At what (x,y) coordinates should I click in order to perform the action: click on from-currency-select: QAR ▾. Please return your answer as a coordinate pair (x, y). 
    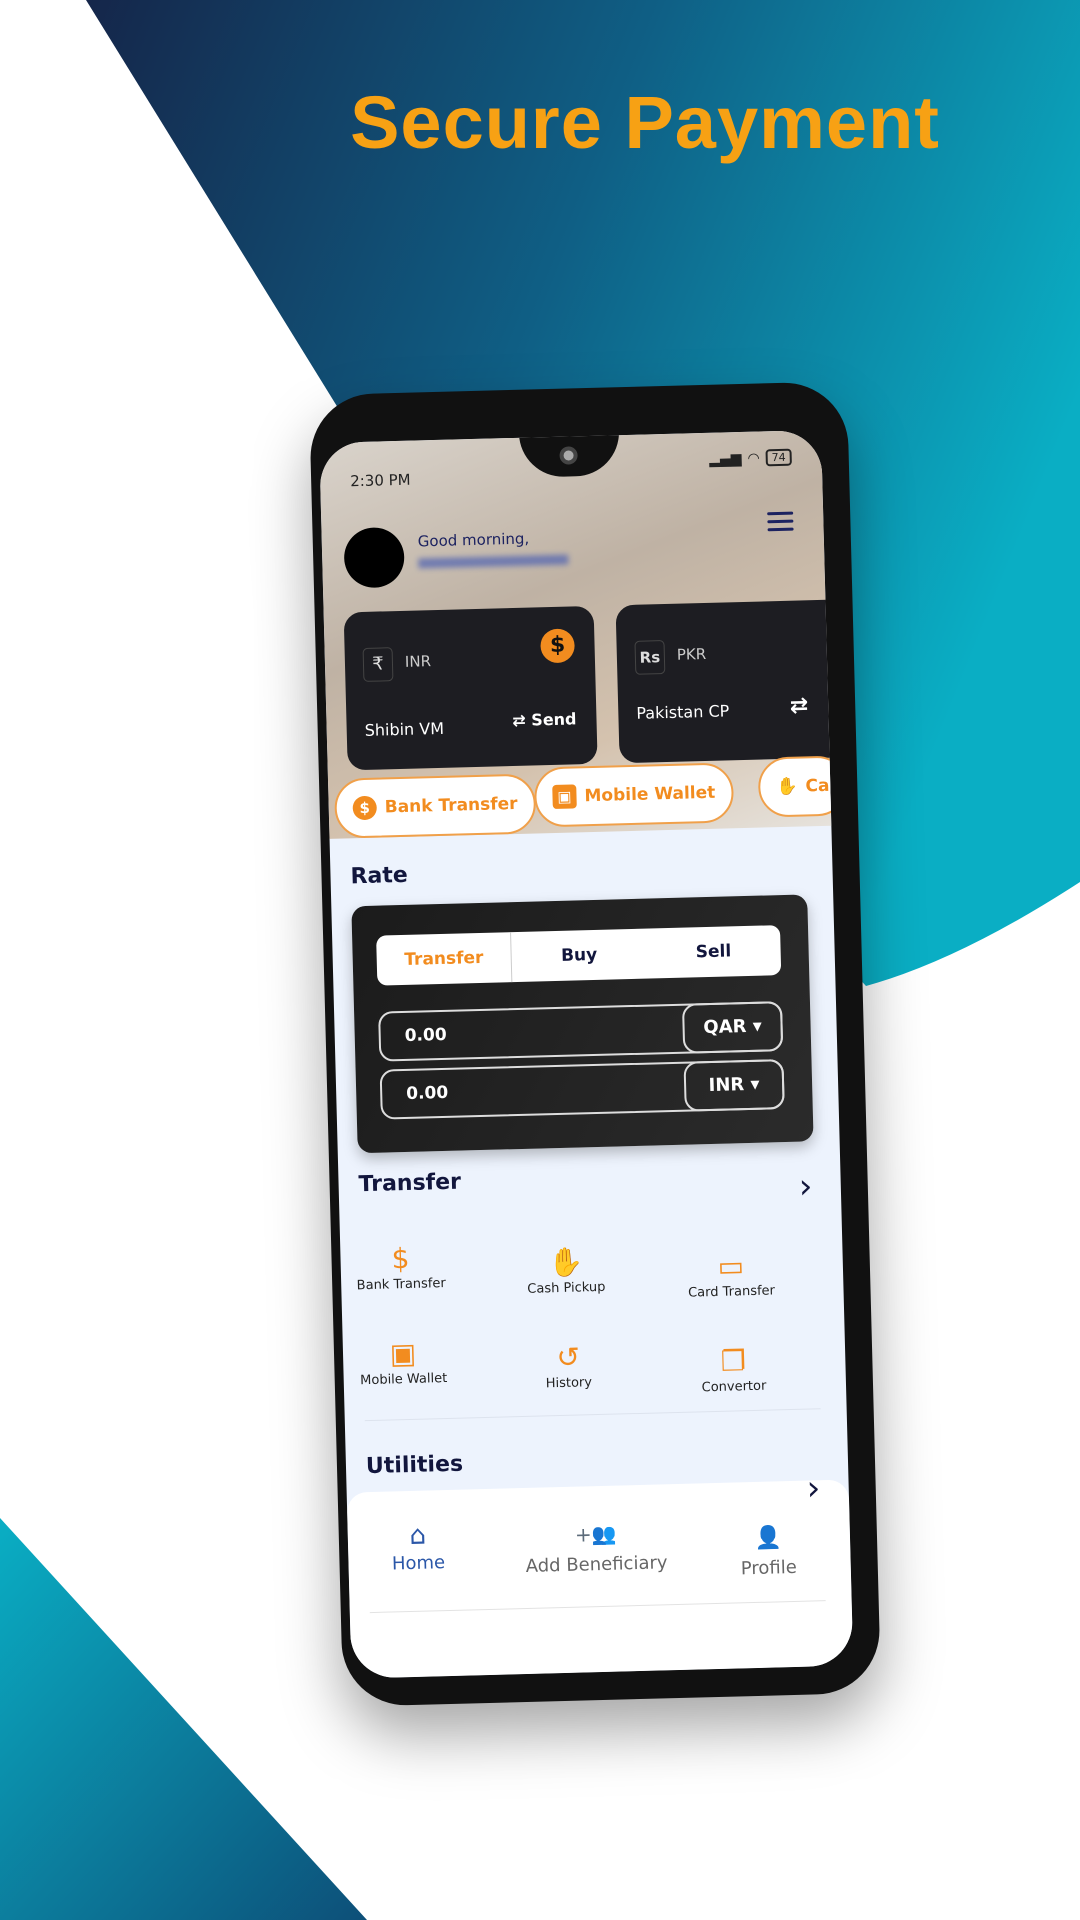
    Looking at the image, I should click on (732, 1027).